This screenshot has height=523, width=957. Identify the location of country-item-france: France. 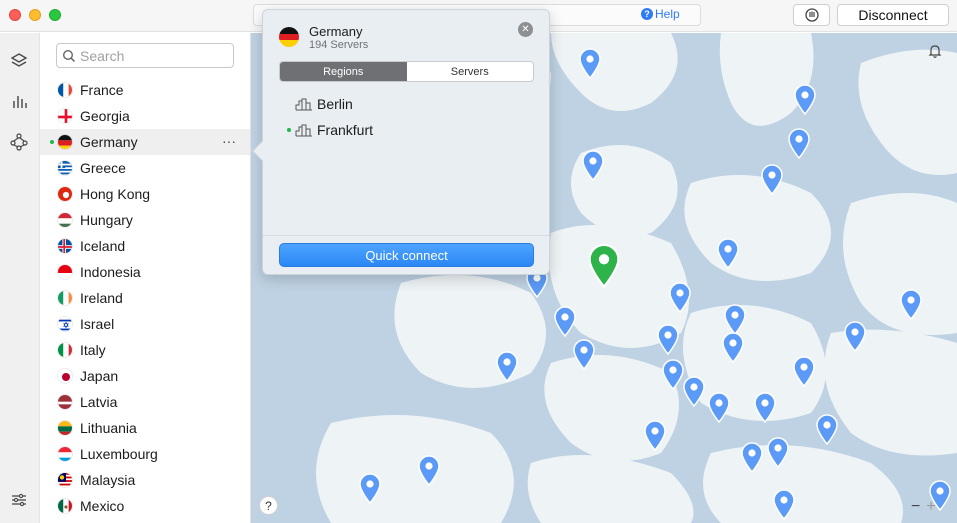
(145, 90).